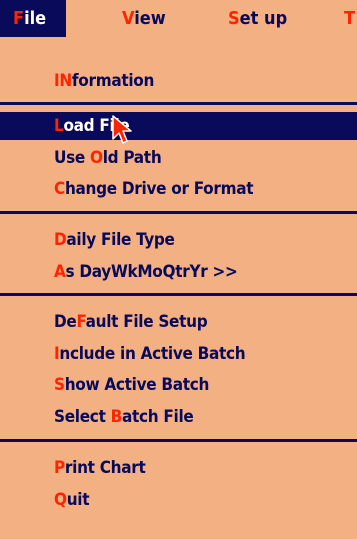 Image resolution: width=357 pixels, height=539 pixels. Describe the element at coordinates (60, 272) in the screenshot. I see `as-day-hotkey: A` at that location.